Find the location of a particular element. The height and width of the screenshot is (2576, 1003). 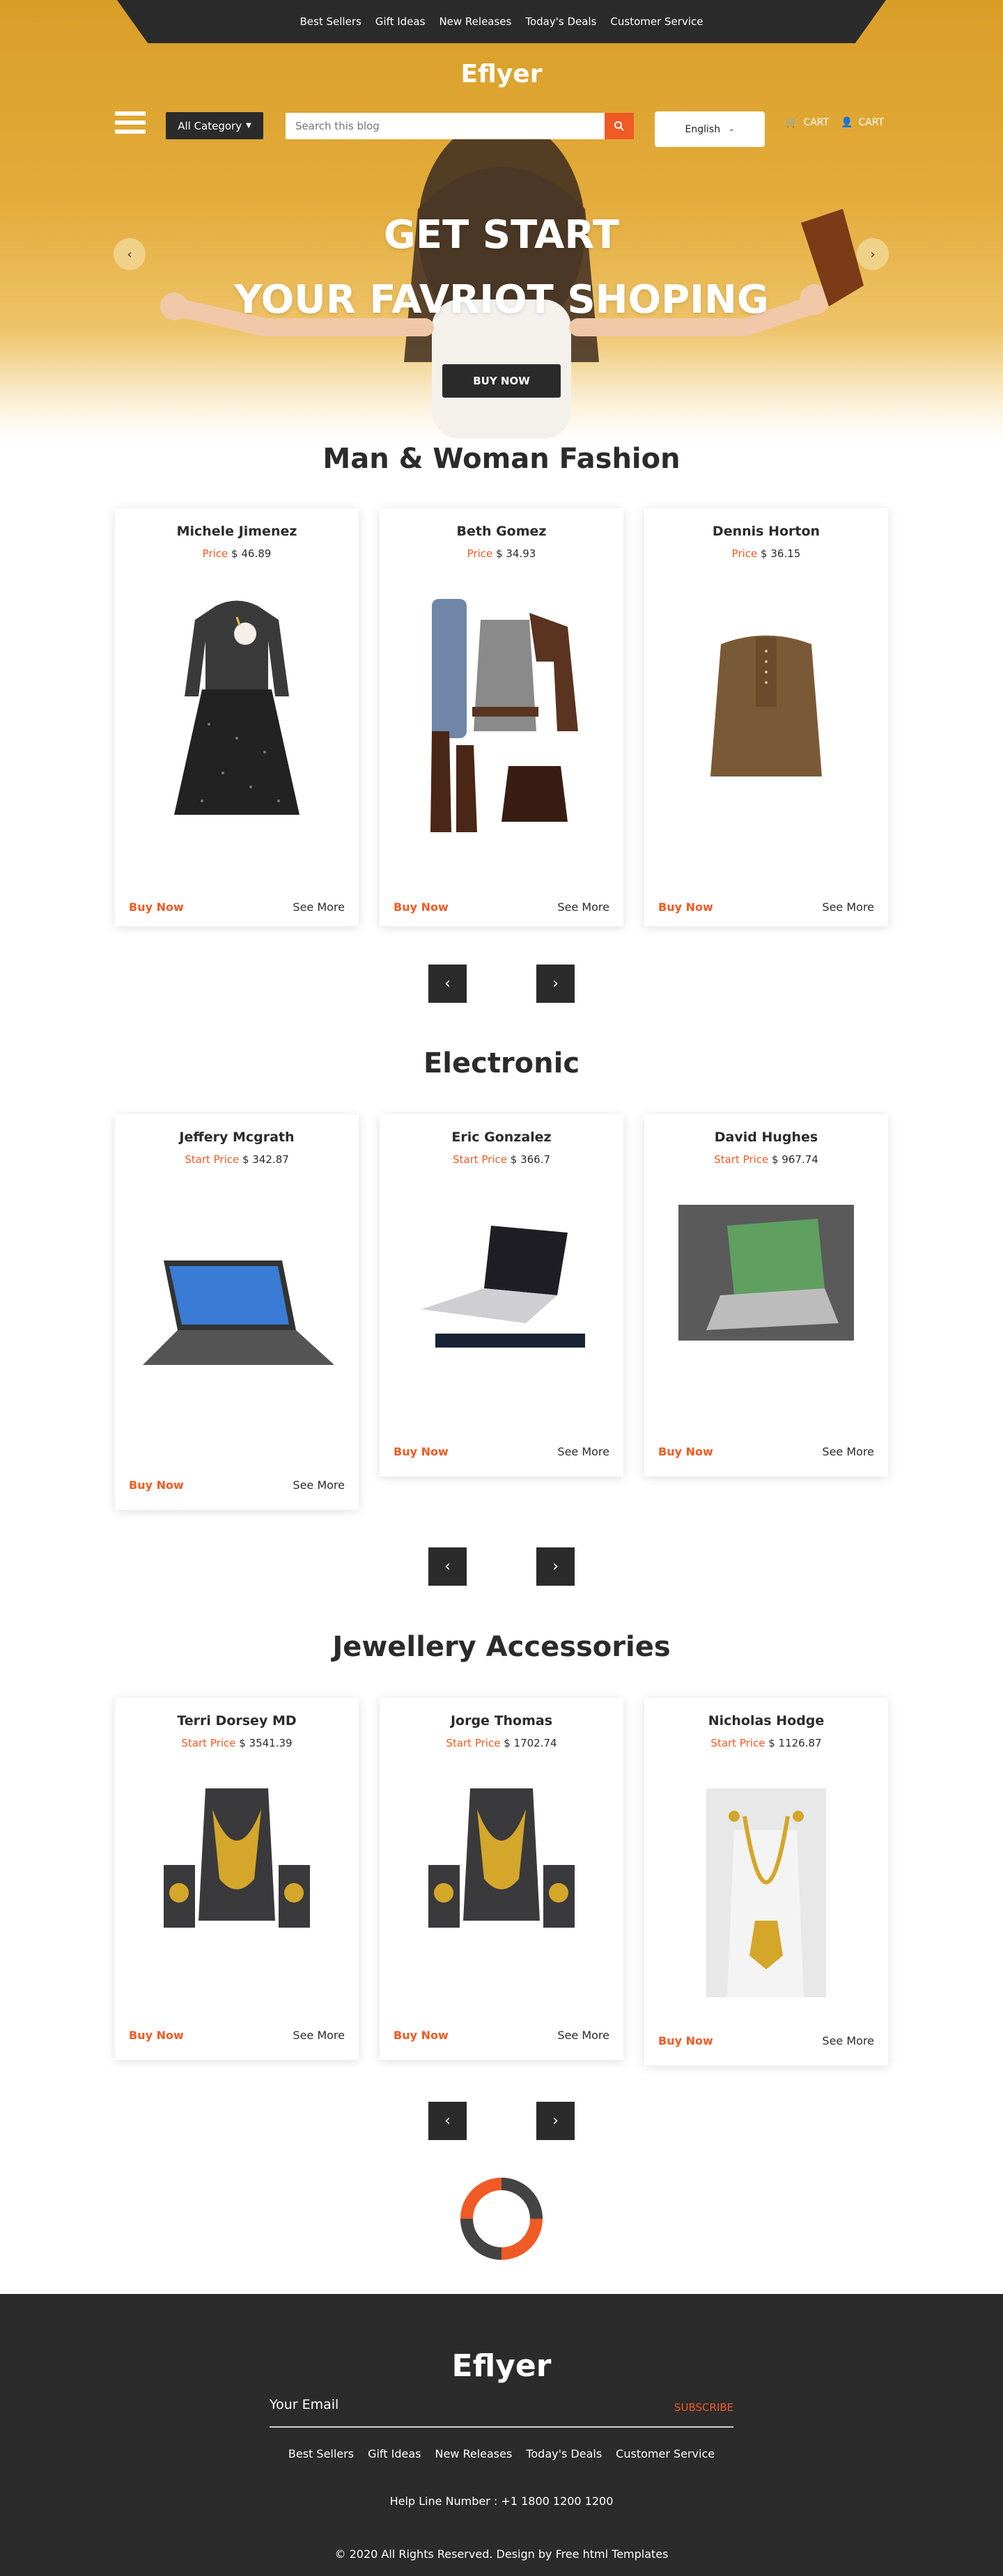

category-dropdown: All Category ▼ is located at coordinates (214, 126).